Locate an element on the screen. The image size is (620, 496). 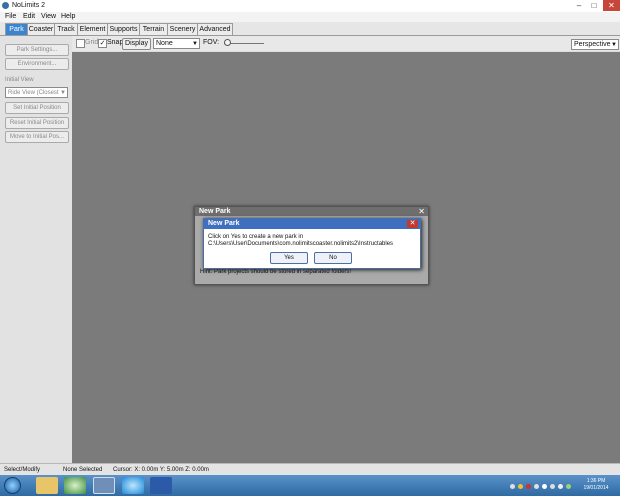
maximize-icon: □ is located at coordinates (594, 5).